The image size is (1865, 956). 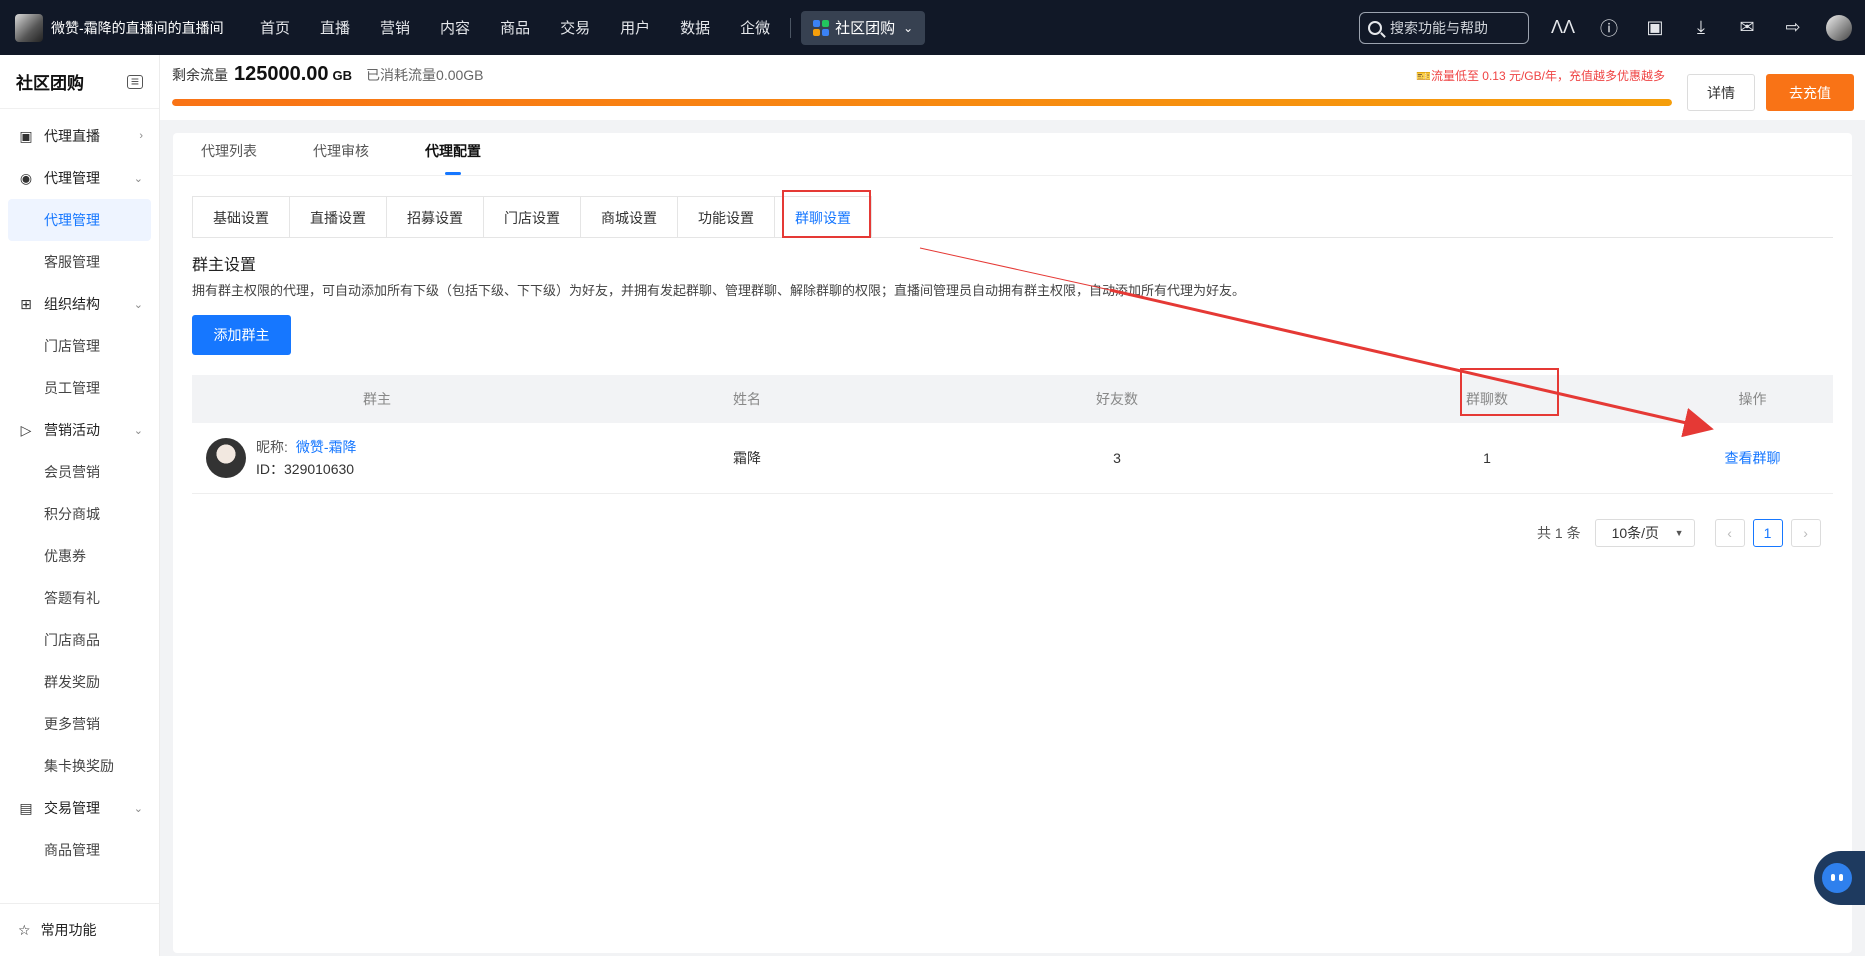 What do you see at coordinates (79, 220) in the screenshot?
I see `sidebar-item-agent-manage: 代理管理` at bounding box center [79, 220].